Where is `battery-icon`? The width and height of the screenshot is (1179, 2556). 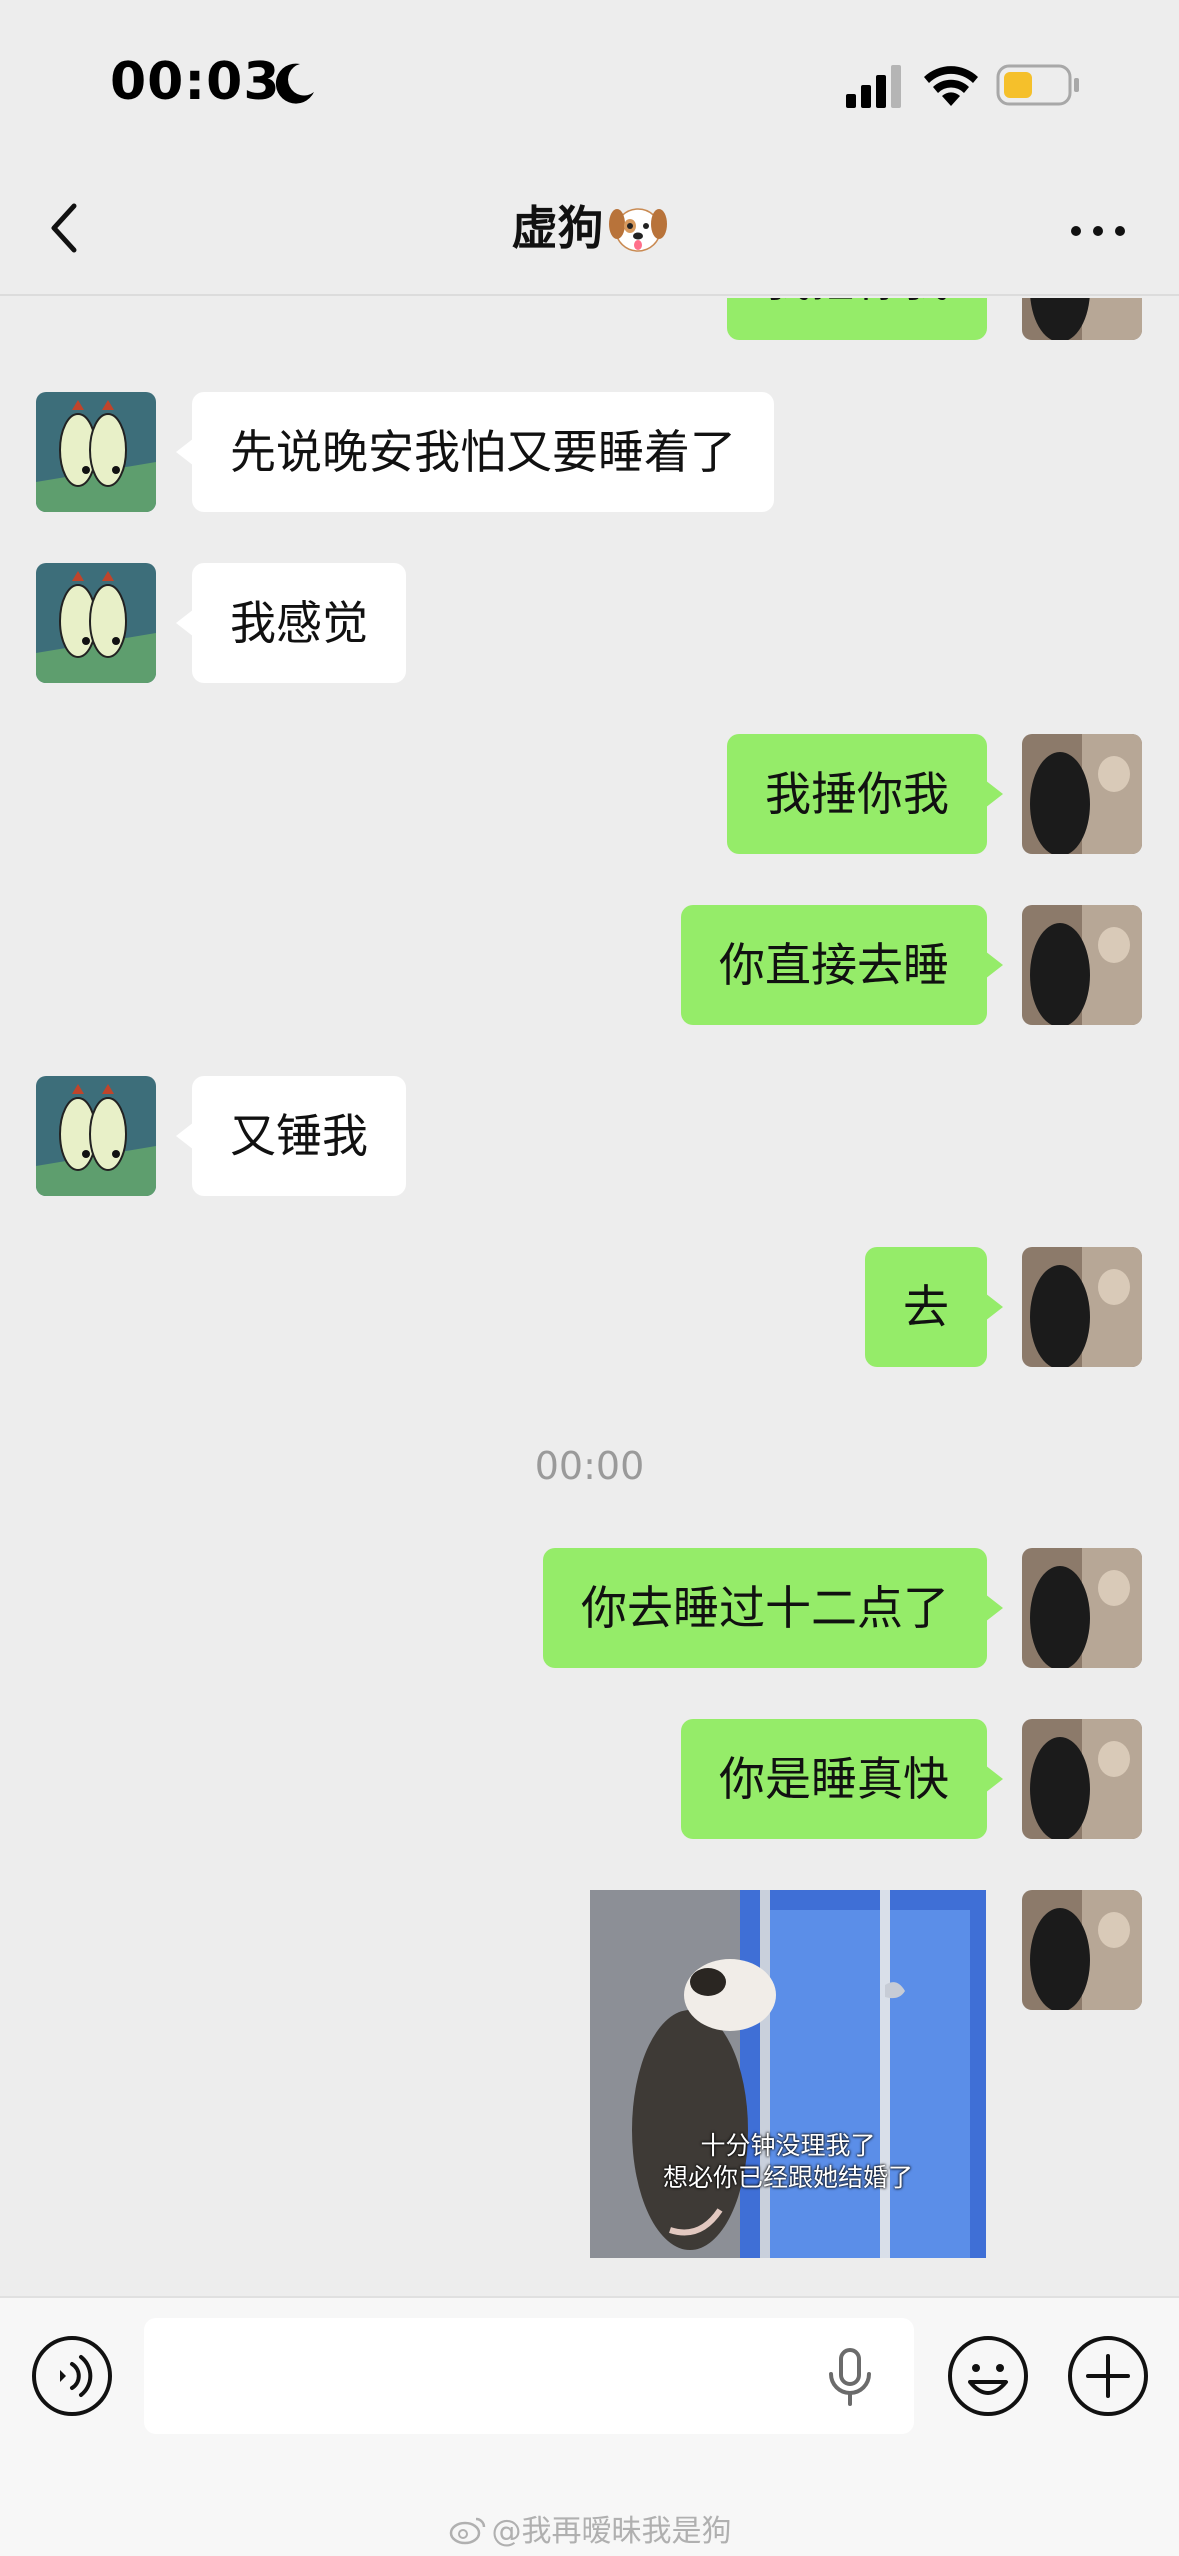 battery-icon is located at coordinates (1037, 85).